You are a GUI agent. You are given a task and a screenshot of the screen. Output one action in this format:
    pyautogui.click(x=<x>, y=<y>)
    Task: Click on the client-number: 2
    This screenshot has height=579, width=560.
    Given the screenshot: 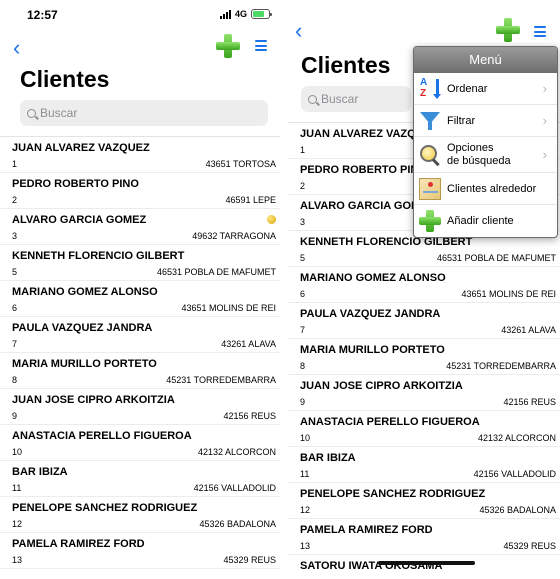 What is the action you would take?
    pyautogui.click(x=15, y=200)
    